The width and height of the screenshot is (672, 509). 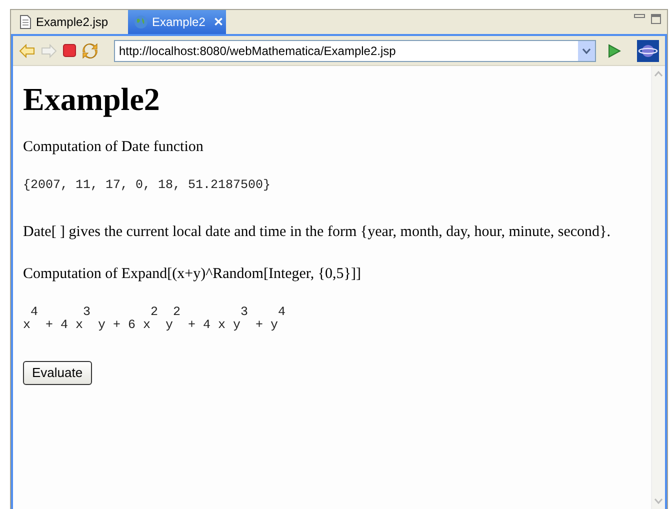 What do you see at coordinates (177, 22) in the screenshot?
I see `tab: Example2 ✕` at bounding box center [177, 22].